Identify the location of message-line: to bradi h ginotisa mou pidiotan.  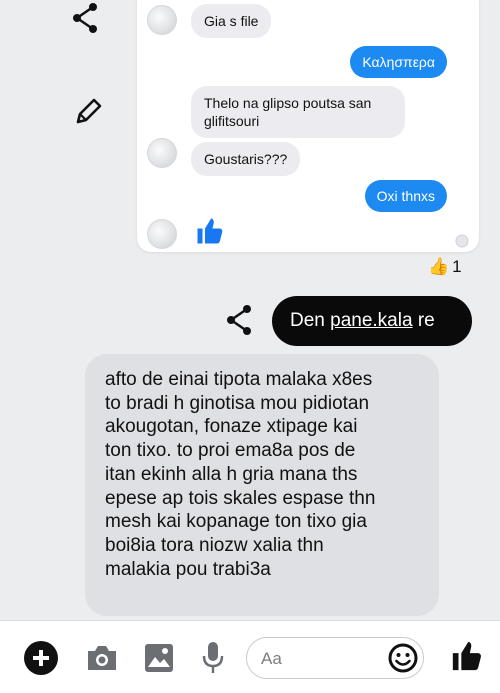
(237, 403).